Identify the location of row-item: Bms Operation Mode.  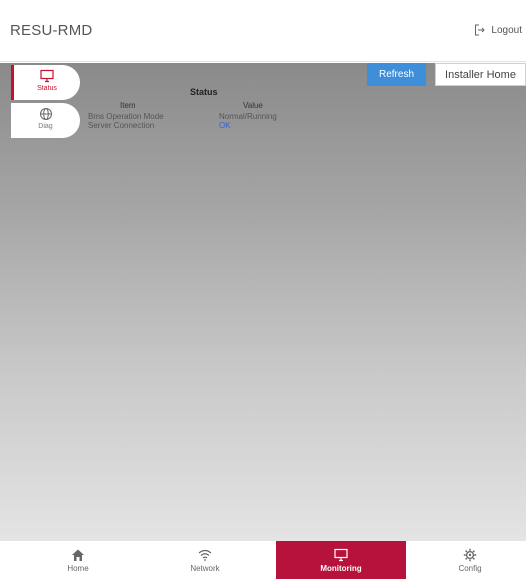
(126, 116).